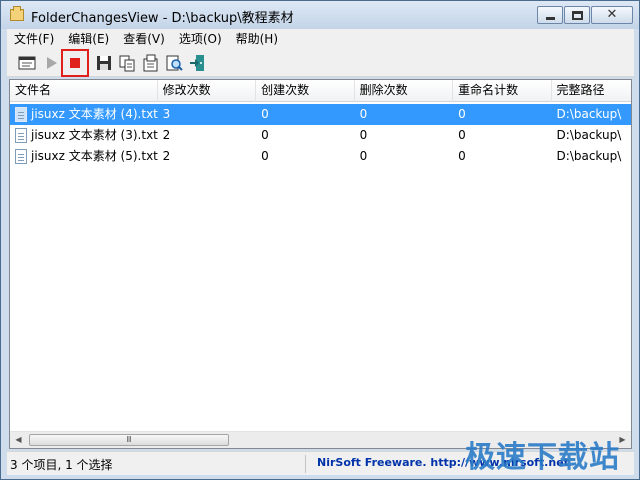 Image resolution: width=640 pixels, height=480 pixels. I want to click on start-monitoring-button, so click(51, 63).